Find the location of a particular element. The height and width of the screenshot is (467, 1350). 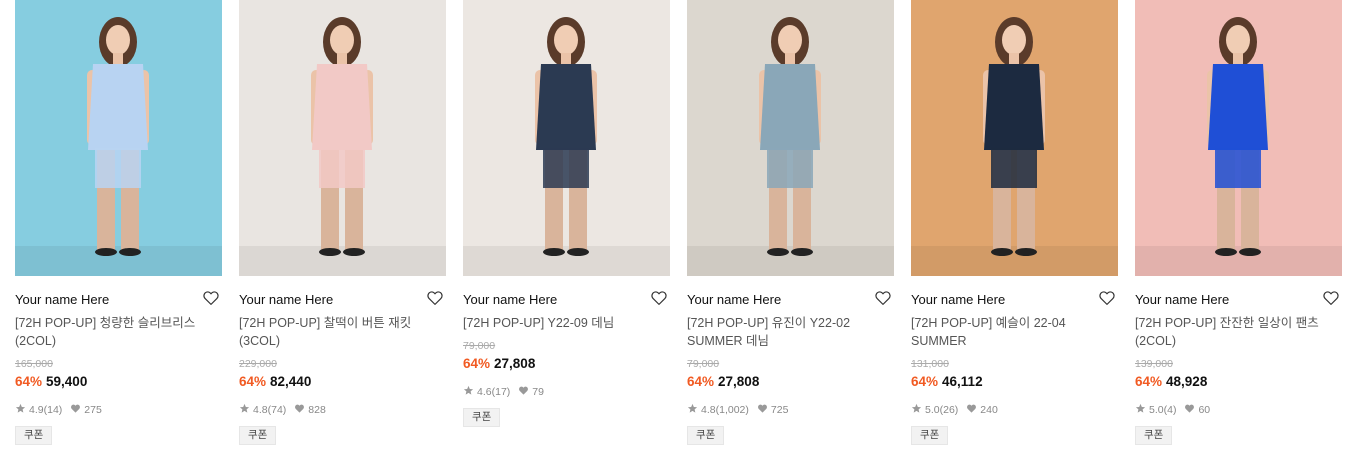

price-row: 64% 59,400 is located at coordinates (51, 381).